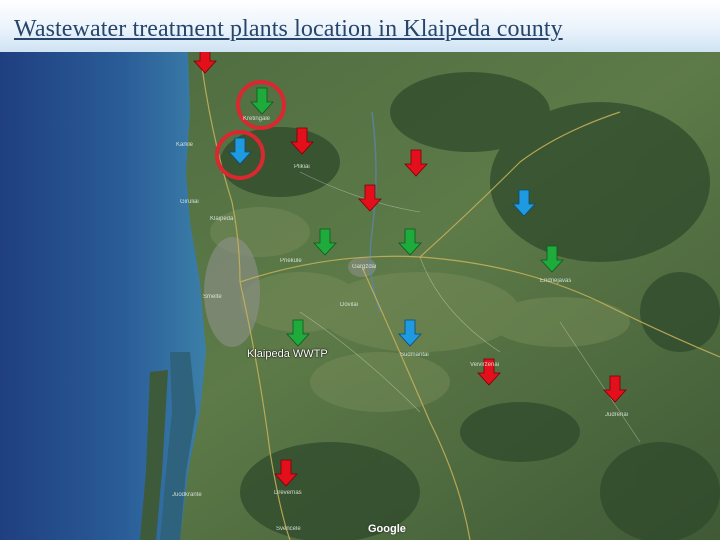 This screenshot has width=720, height=540. What do you see at coordinates (185, 145) in the screenshot?
I see `place-name: Karklė` at bounding box center [185, 145].